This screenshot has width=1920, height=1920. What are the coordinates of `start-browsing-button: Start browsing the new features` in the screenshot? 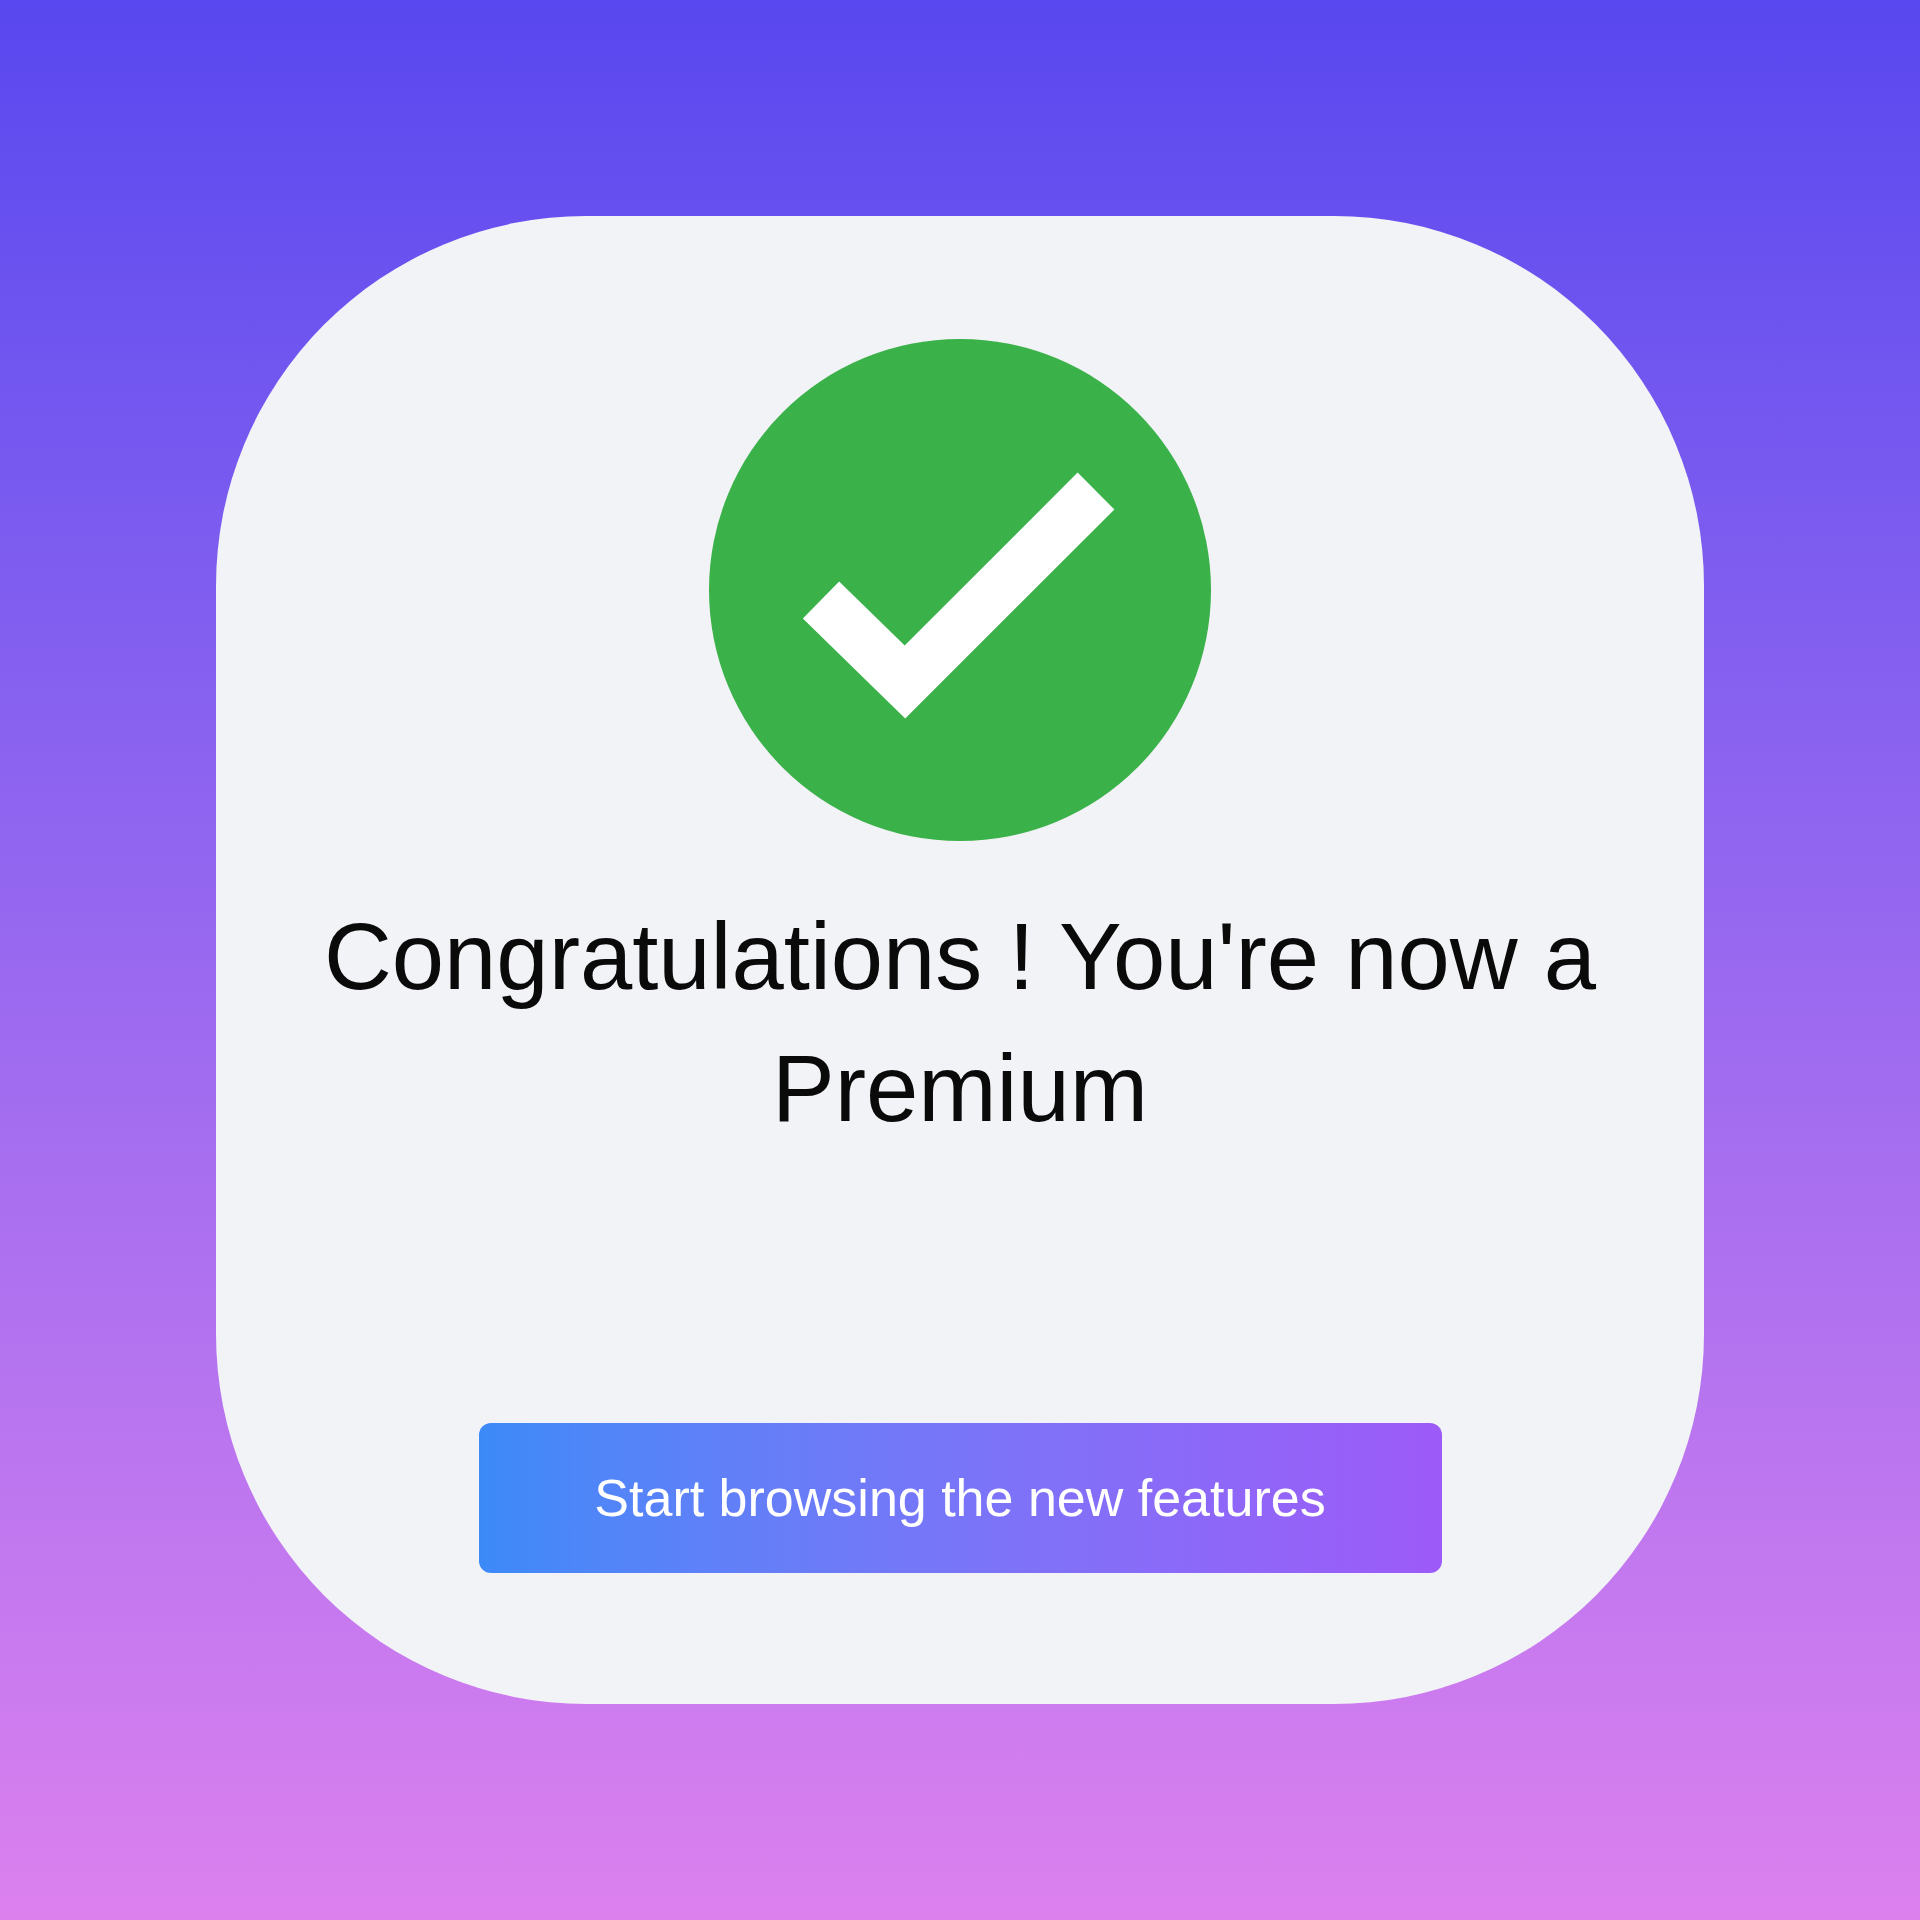 It's located at (960, 1498).